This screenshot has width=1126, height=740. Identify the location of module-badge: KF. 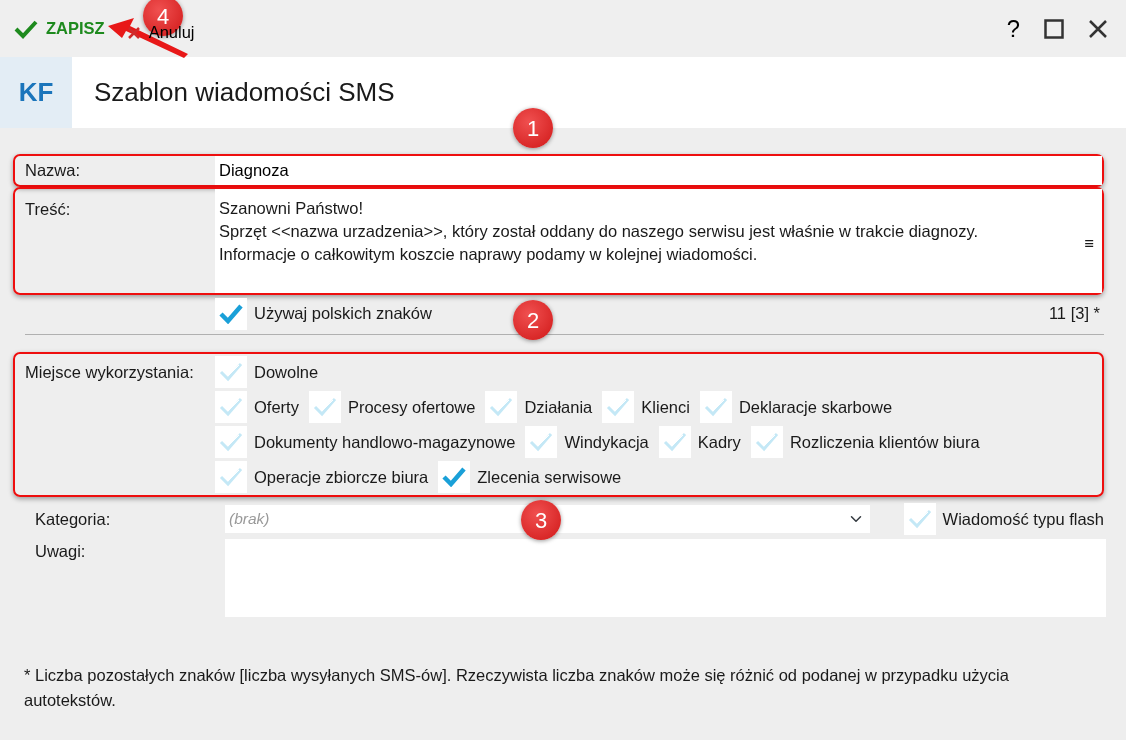
(36, 92).